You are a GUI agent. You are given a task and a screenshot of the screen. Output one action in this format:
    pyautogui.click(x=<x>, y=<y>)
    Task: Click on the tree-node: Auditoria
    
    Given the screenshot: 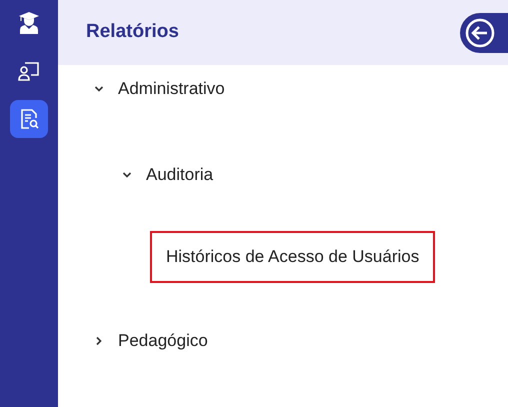 What is the action you would take?
    pyautogui.click(x=168, y=175)
    